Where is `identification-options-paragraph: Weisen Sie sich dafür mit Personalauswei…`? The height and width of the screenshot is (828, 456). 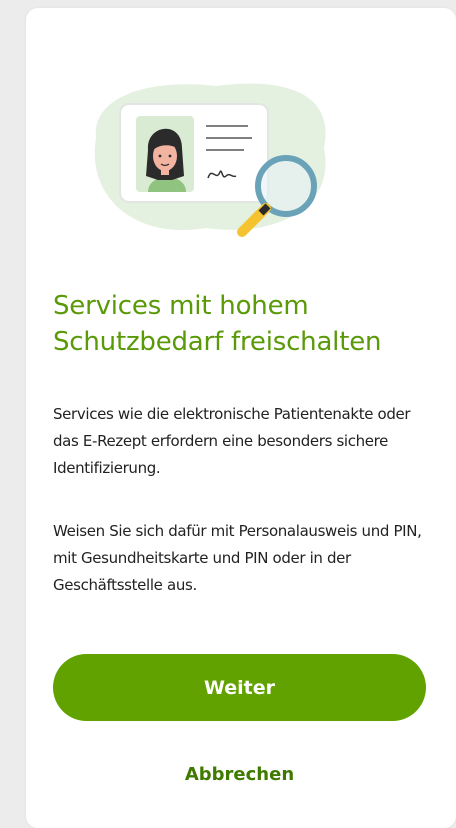 identification-options-paragraph: Weisen Sie sich dafür mit Personalauswei… is located at coordinates (237, 558).